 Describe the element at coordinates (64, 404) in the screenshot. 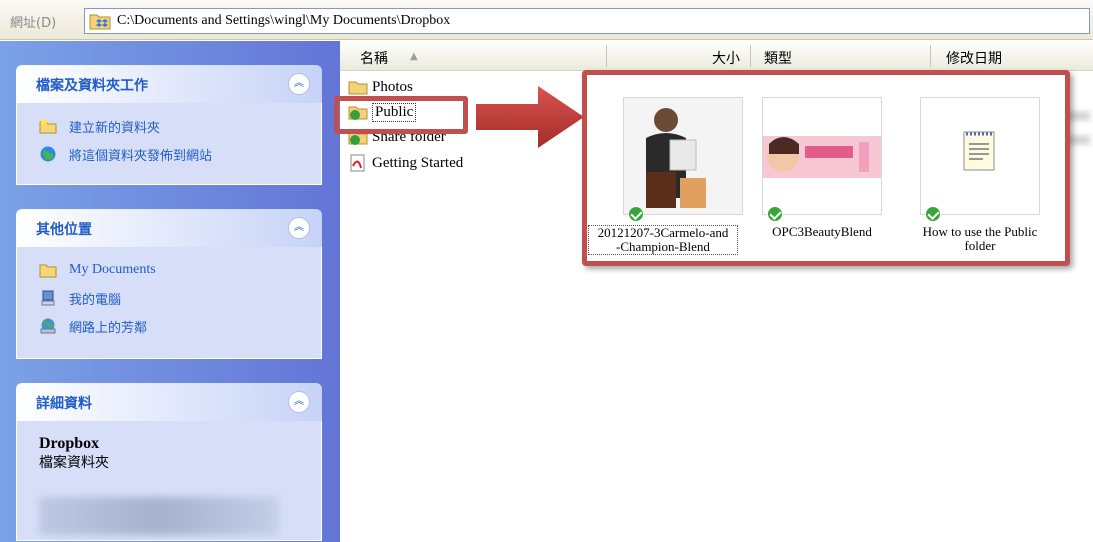

I see `details-title: 詳細資料` at that location.